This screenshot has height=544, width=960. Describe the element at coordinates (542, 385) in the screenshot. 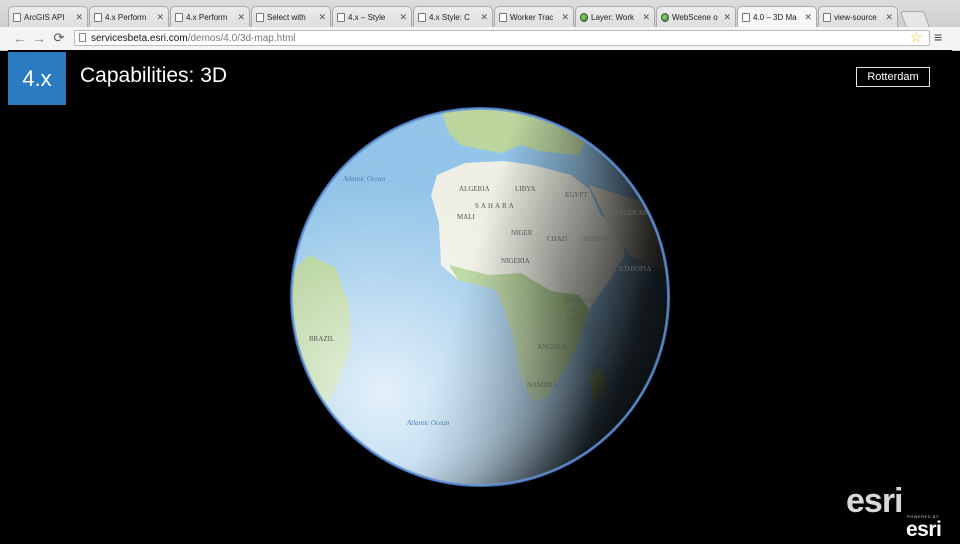

I see `label-namibia: NAMIBIA` at that location.